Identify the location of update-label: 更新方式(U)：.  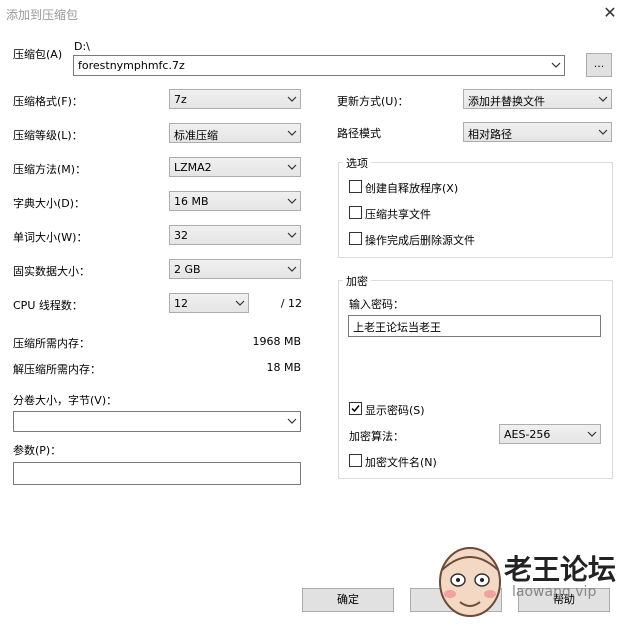
(373, 101).